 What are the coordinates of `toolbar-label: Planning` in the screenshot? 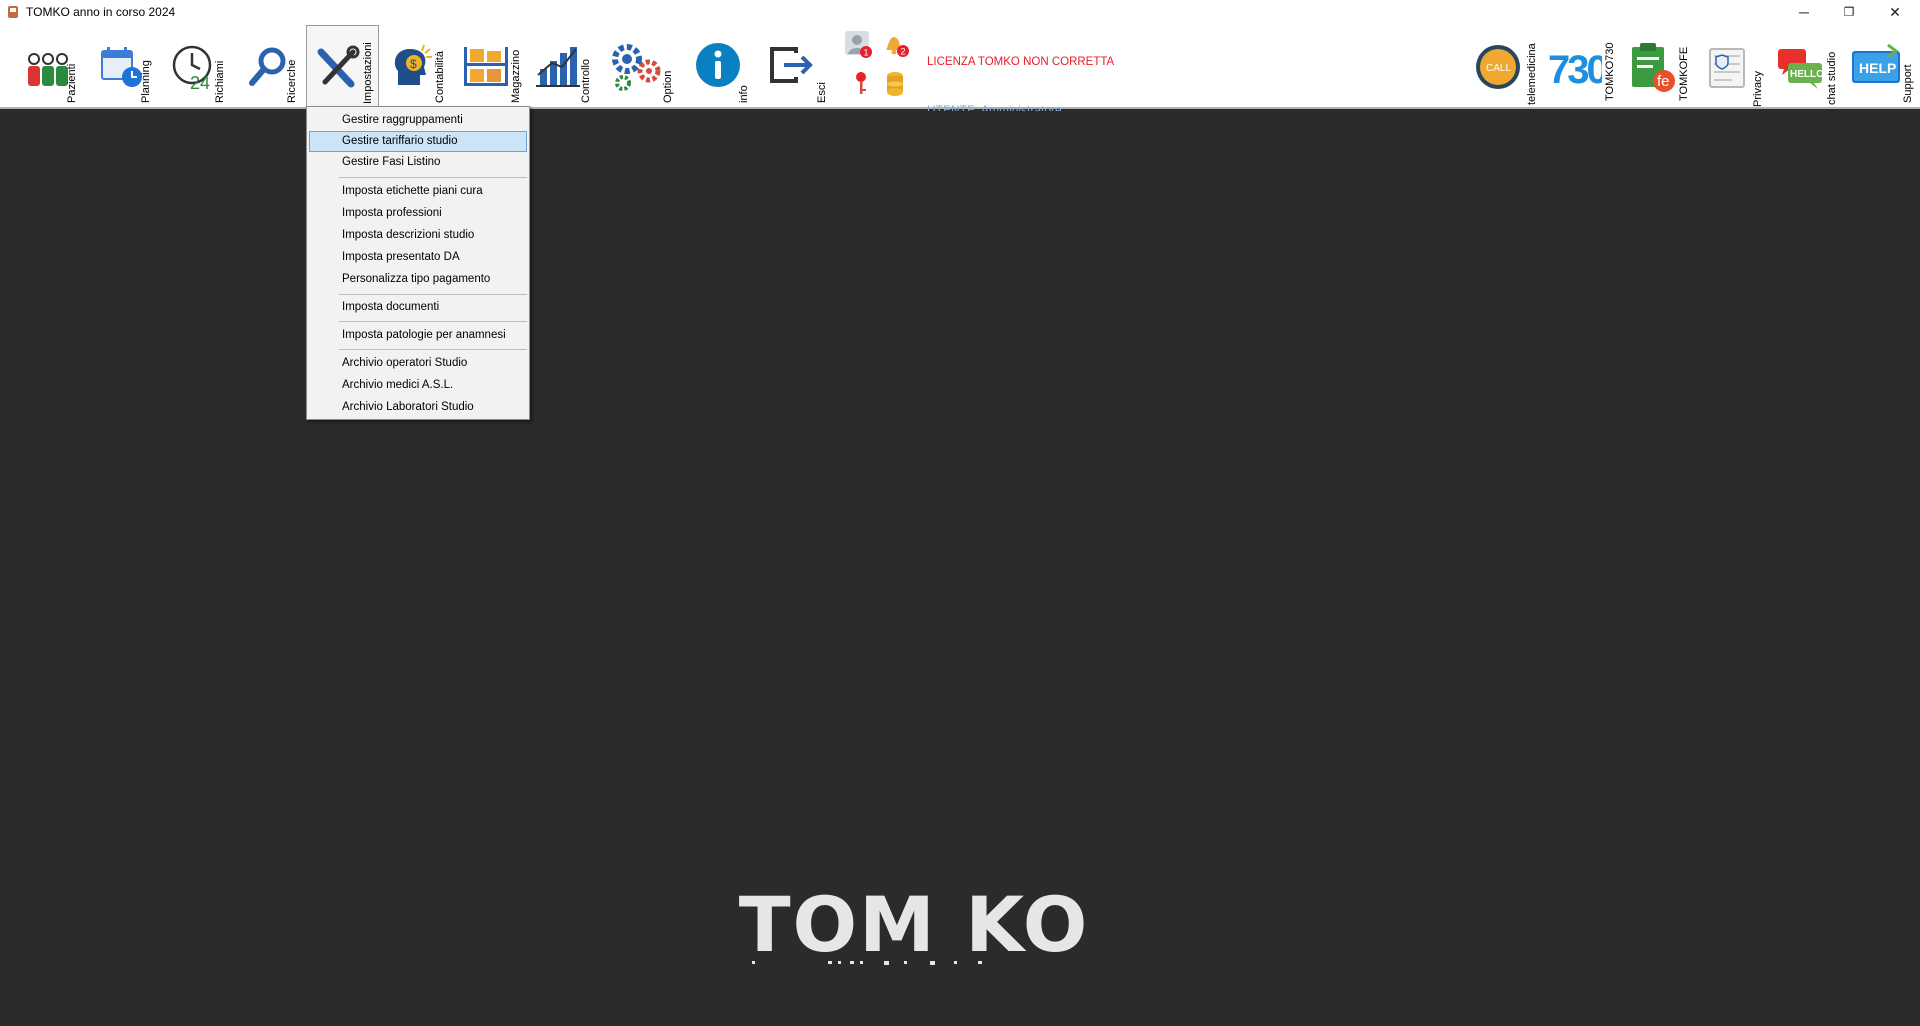 It's located at (146, 81).